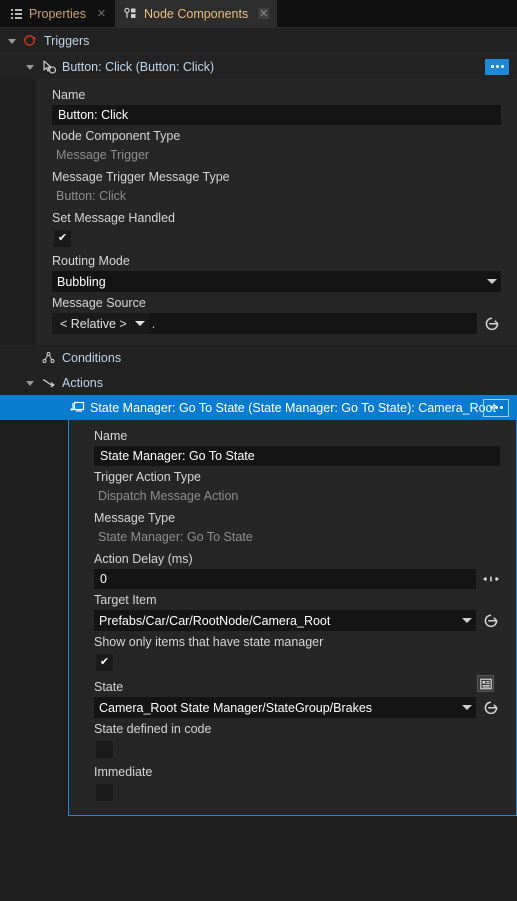 The height and width of the screenshot is (901, 517). I want to click on message-source-label: Message Source, so click(99, 303).